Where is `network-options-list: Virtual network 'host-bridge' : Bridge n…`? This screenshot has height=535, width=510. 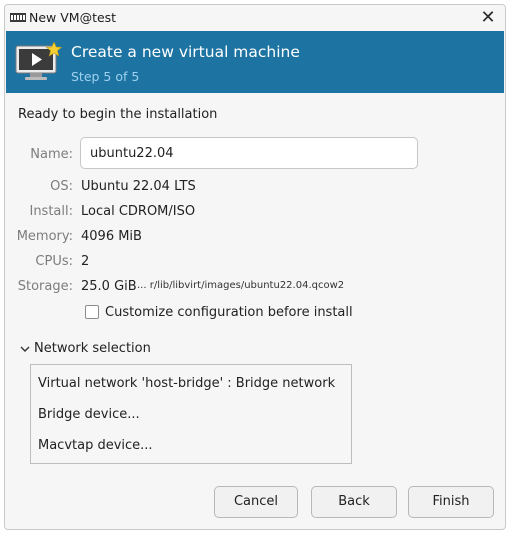 network-options-list: Virtual network 'host-bridge' : Bridge n… is located at coordinates (191, 414).